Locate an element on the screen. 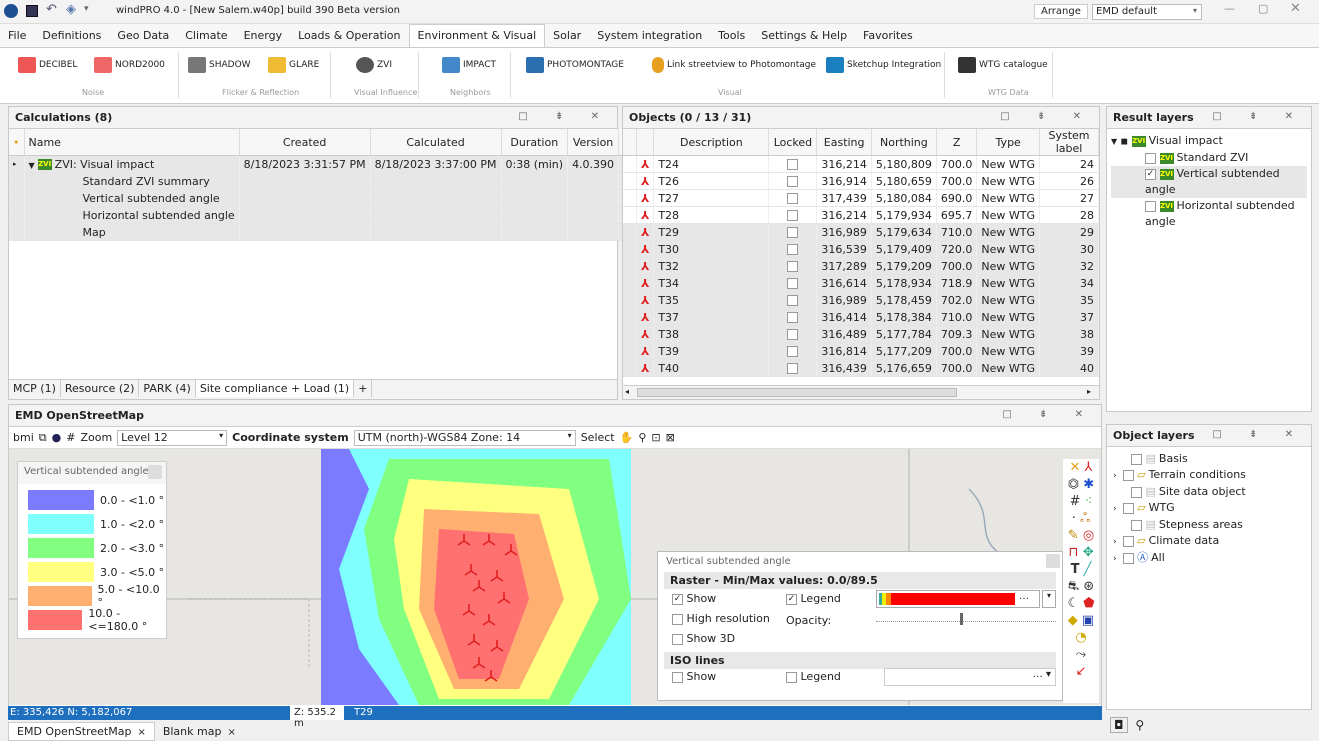 This screenshot has height=741, width=1319. column-header: Created is located at coordinates (305, 142).